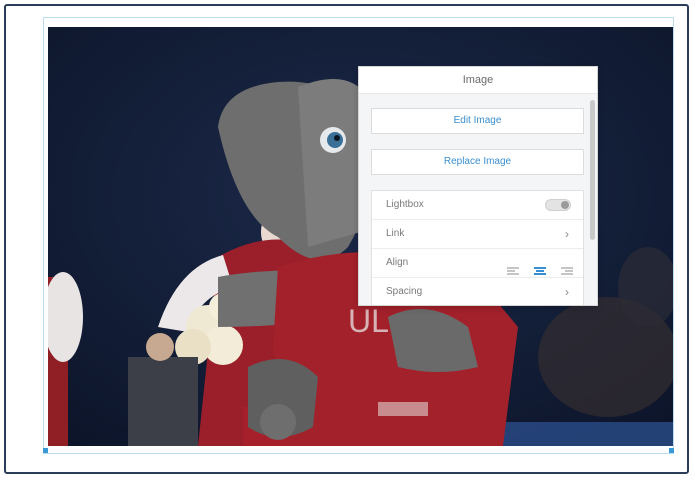 This screenshot has height=480, width=695. I want to click on alignment-controls, so click(534, 266).